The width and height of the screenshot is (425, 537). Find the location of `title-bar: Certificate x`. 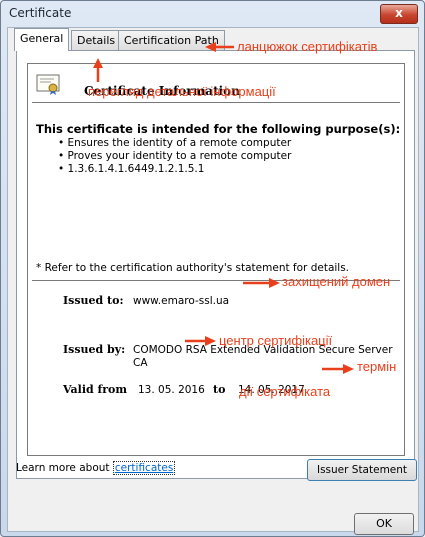

title-bar: Certificate x is located at coordinates (212, 13).